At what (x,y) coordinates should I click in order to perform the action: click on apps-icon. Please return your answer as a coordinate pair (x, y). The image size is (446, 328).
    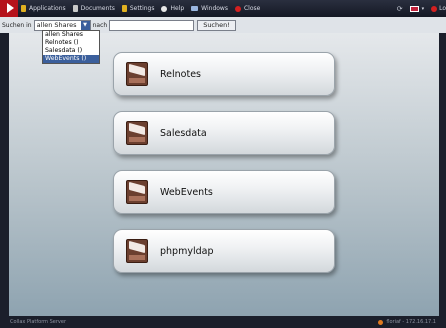
    Looking at the image, I should click on (23, 8).